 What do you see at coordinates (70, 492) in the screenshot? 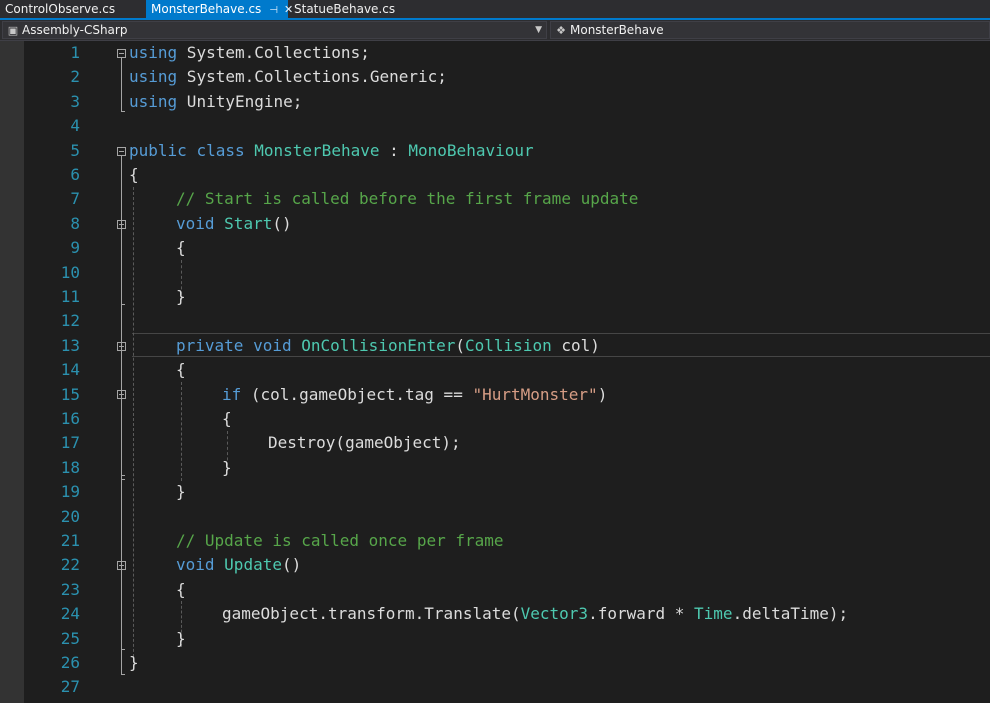
I see `line-number: 19` at bounding box center [70, 492].